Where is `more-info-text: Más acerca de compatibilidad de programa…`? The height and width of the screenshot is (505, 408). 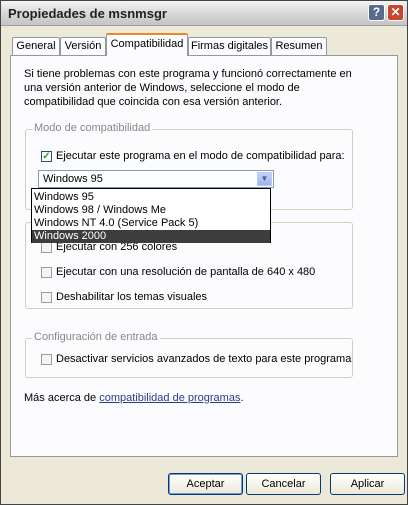
more-info-text: Más acerca de compatibilidad de programa… is located at coordinates (134, 398).